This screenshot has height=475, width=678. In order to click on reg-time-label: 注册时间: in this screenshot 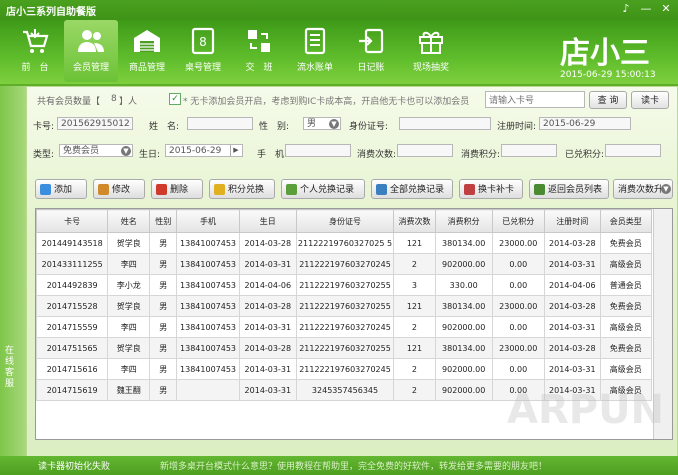, I will do `click(517, 127)`.